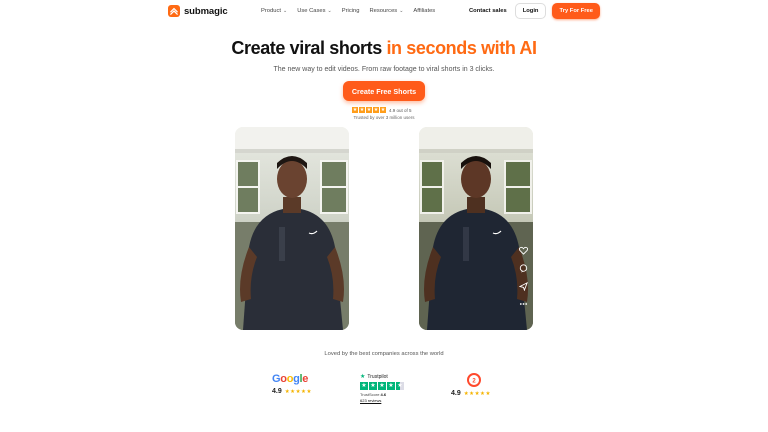 The height and width of the screenshot is (432, 768). I want to click on menu-item-product: Product ⌄, so click(274, 11).